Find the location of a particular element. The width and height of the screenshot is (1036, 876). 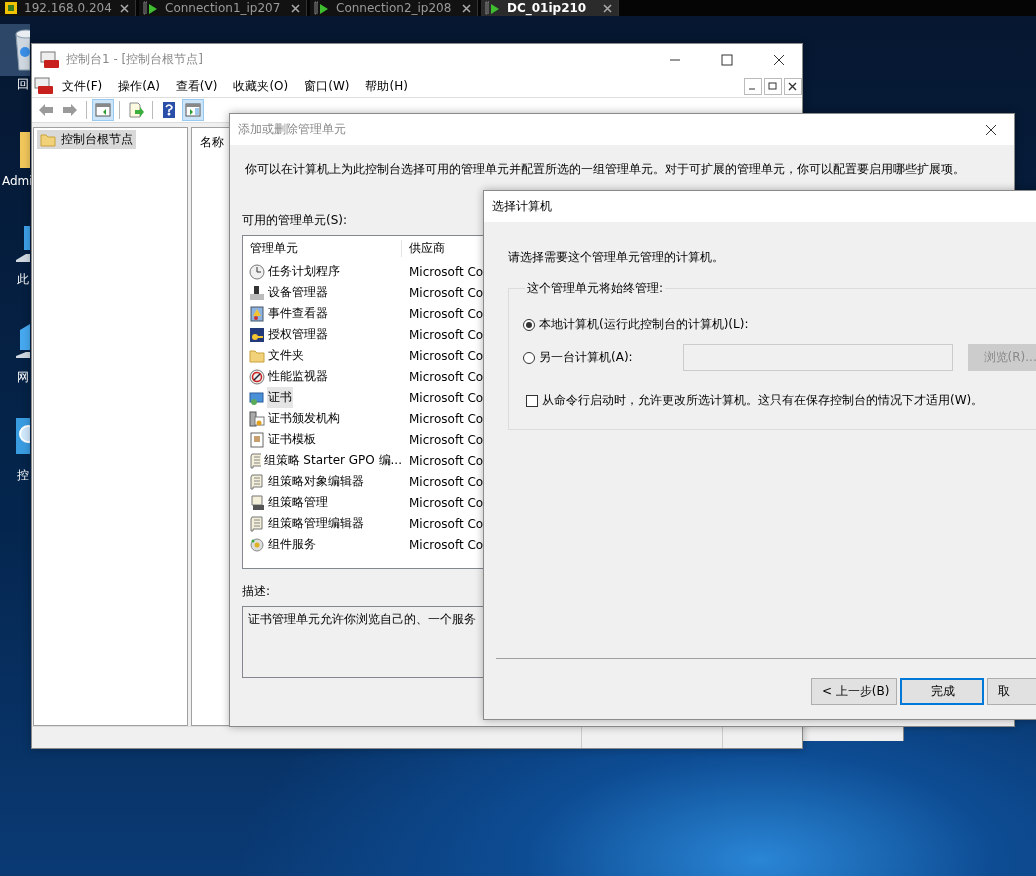

intro-text: 你可以在计算机上为此控制台选择可用的管理单元并配置所选的一组管理单元。对于可扩展的管理单元，你可以配置要启用哪些扩展项。 is located at coordinates (605, 169).